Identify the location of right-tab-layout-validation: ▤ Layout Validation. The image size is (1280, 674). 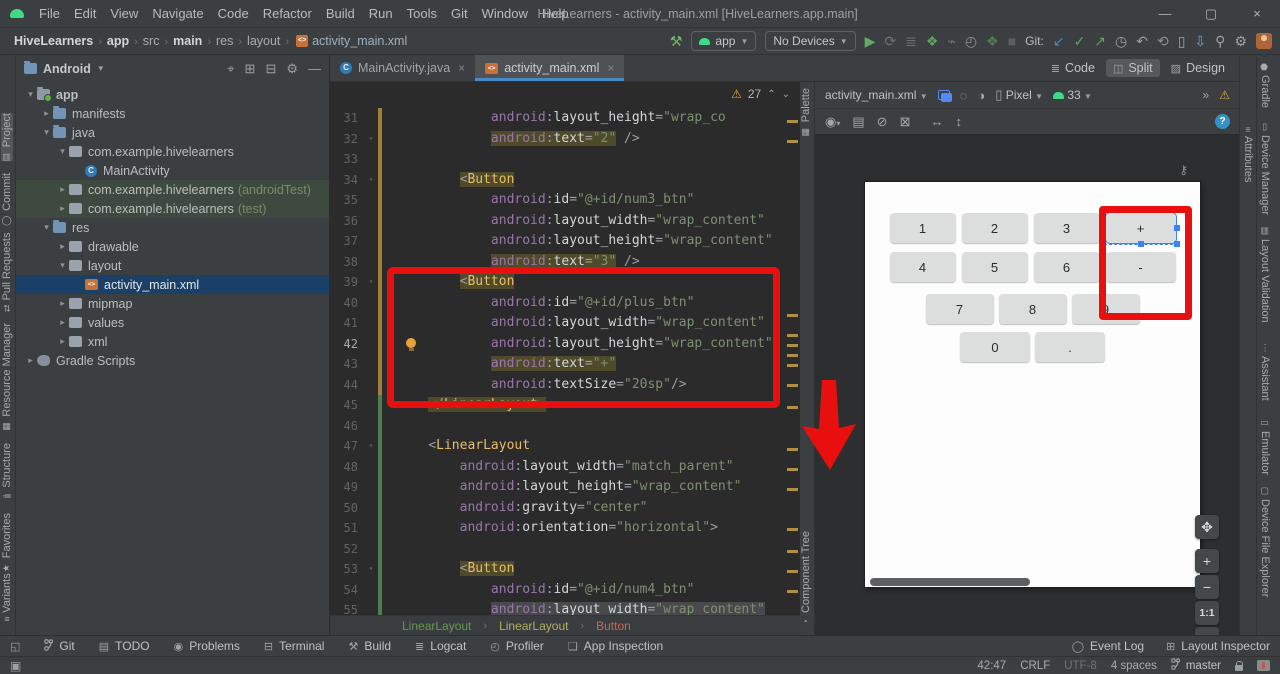
(1265, 274).